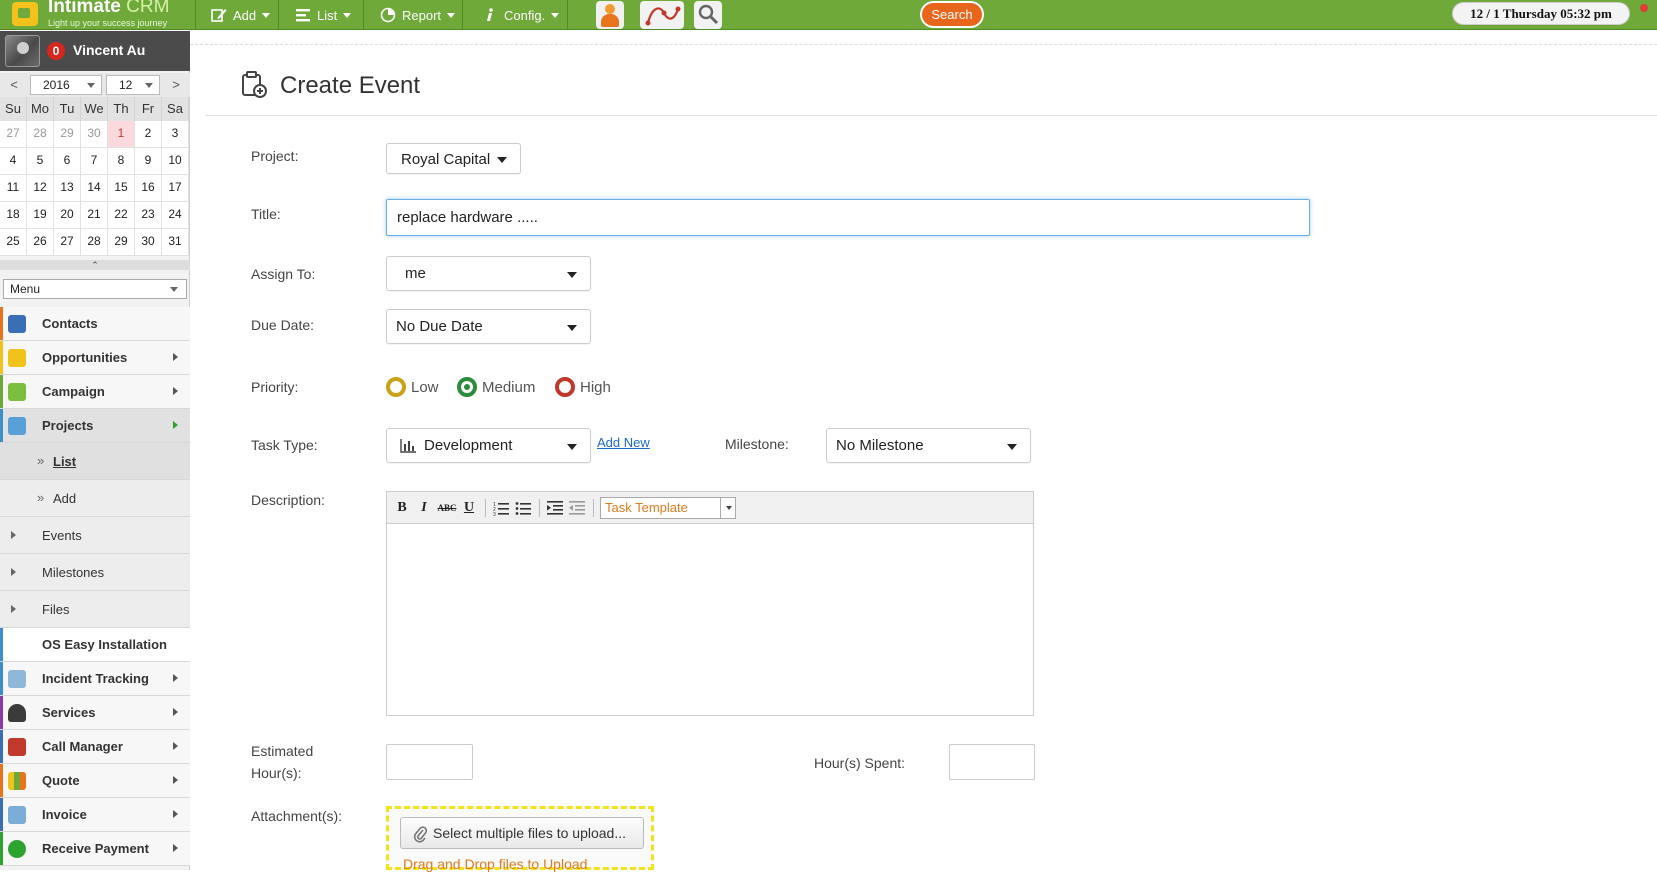 The height and width of the screenshot is (872, 1657). I want to click on calendar-day: 11, so click(13, 188).